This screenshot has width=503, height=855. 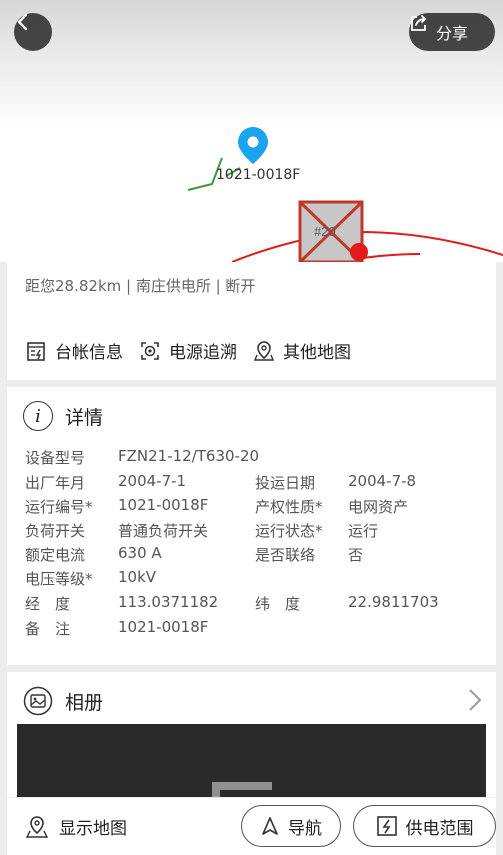 I want to click on navigate-label: 导航, so click(x=305, y=828).